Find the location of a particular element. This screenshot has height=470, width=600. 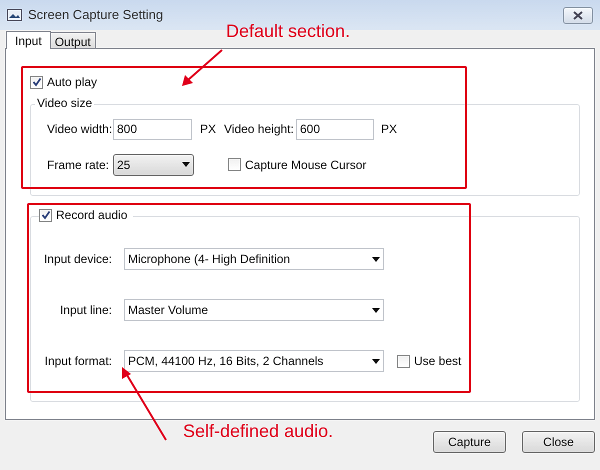

checkbox-label: Capture Mouse Cursor is located at coordinates (305, 165).